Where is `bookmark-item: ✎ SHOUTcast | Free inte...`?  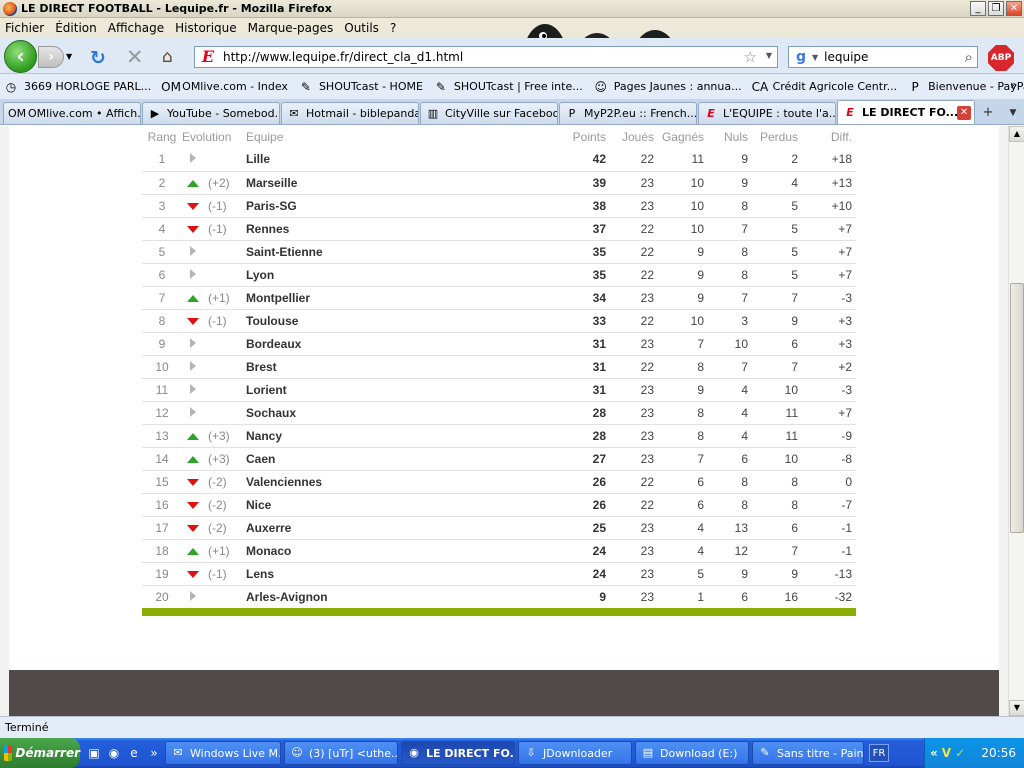 bookmark-item: ✎ SHOUTcast | Free inte... is located at coordinates (508, 87).